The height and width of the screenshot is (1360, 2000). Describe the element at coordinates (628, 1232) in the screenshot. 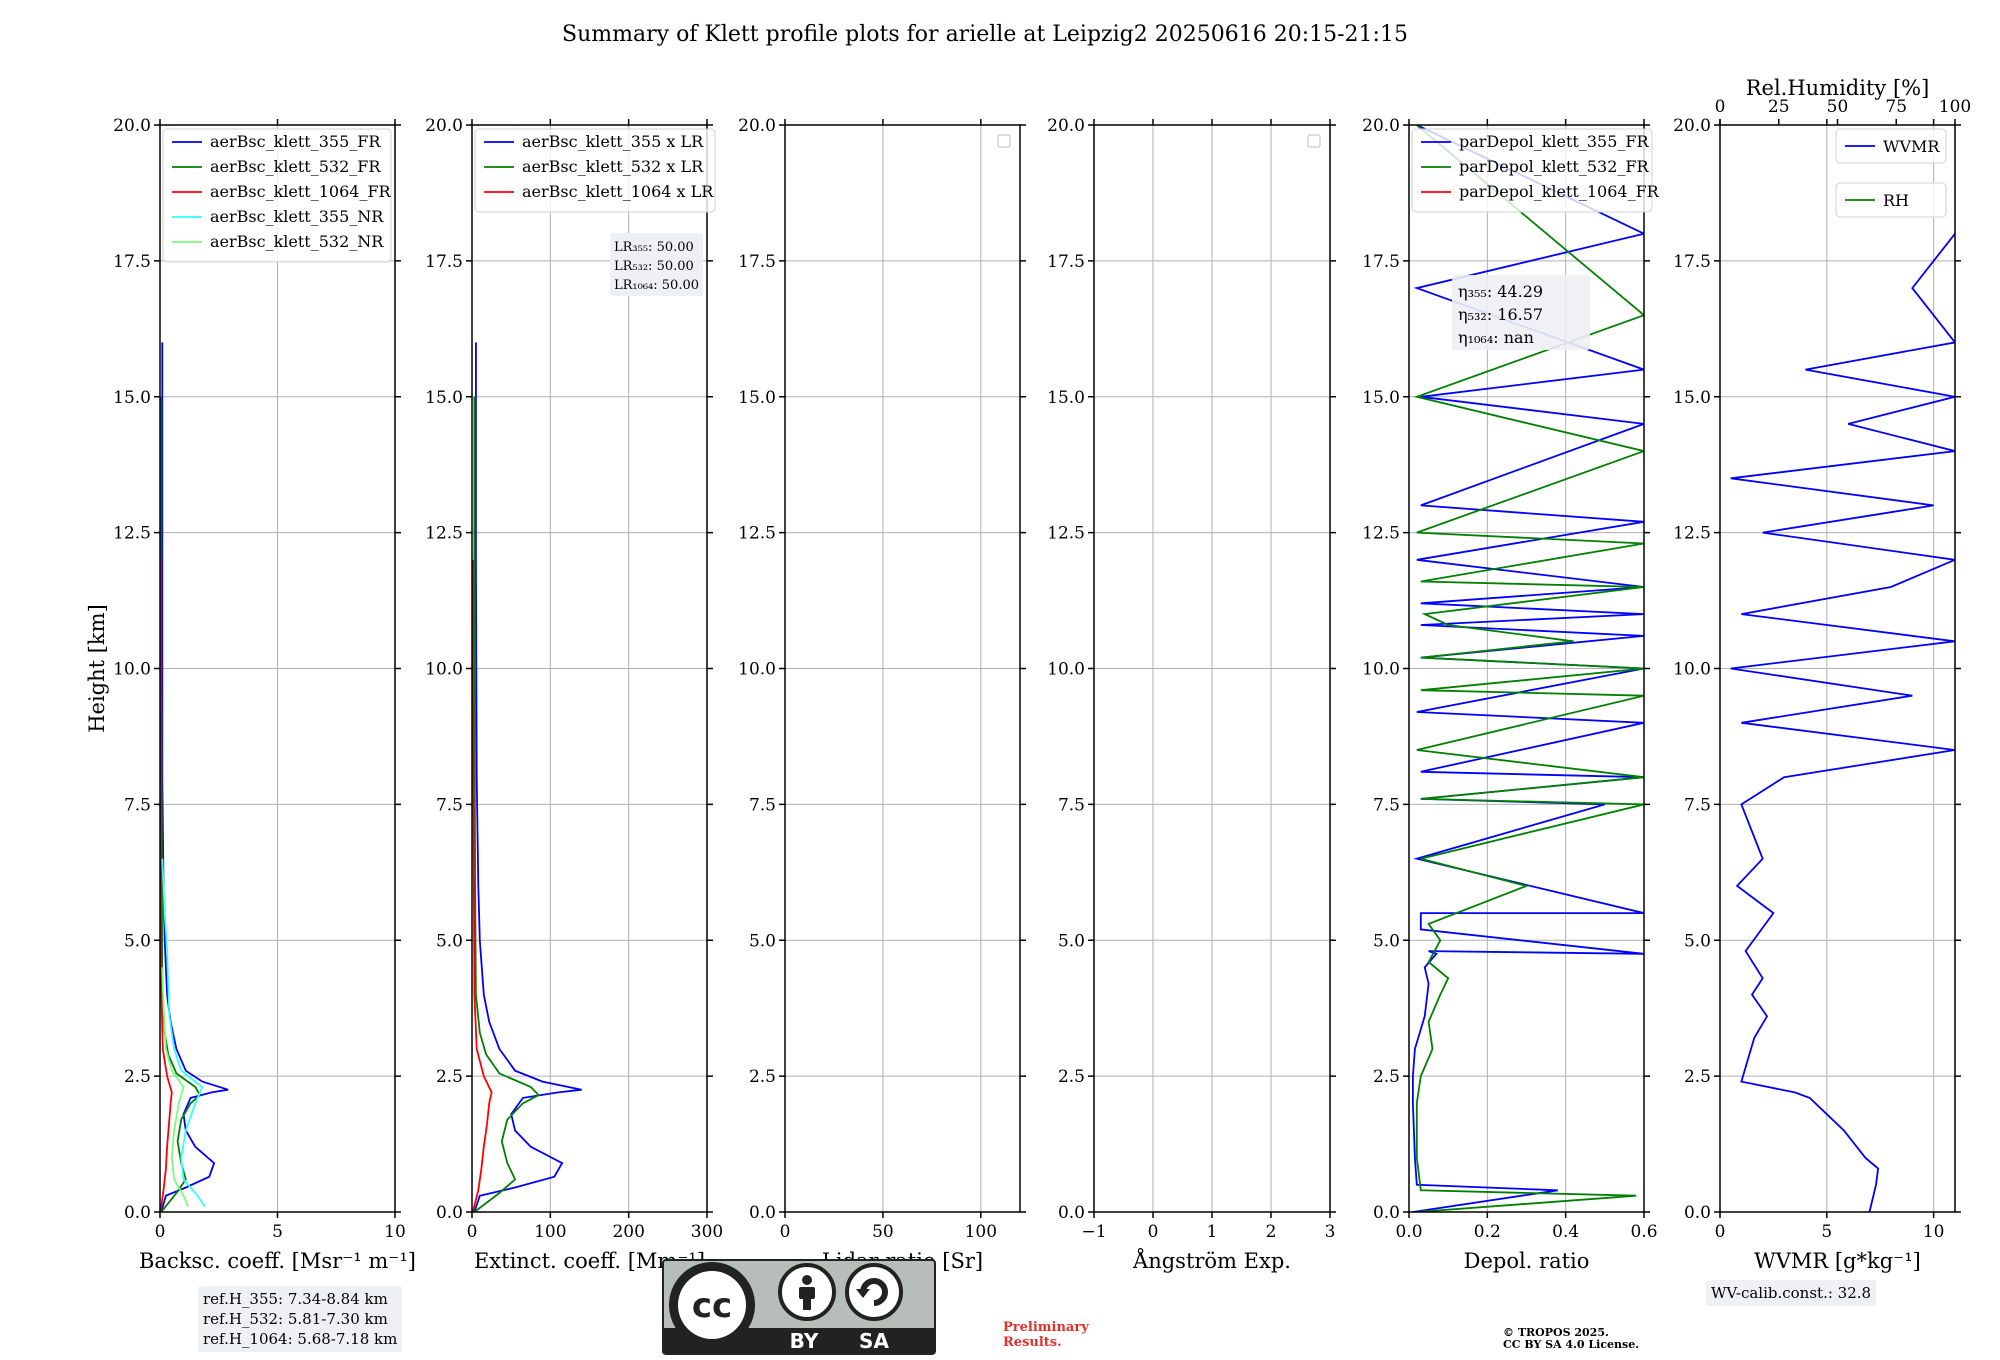

I see `x-tick-label: 200` at that location.